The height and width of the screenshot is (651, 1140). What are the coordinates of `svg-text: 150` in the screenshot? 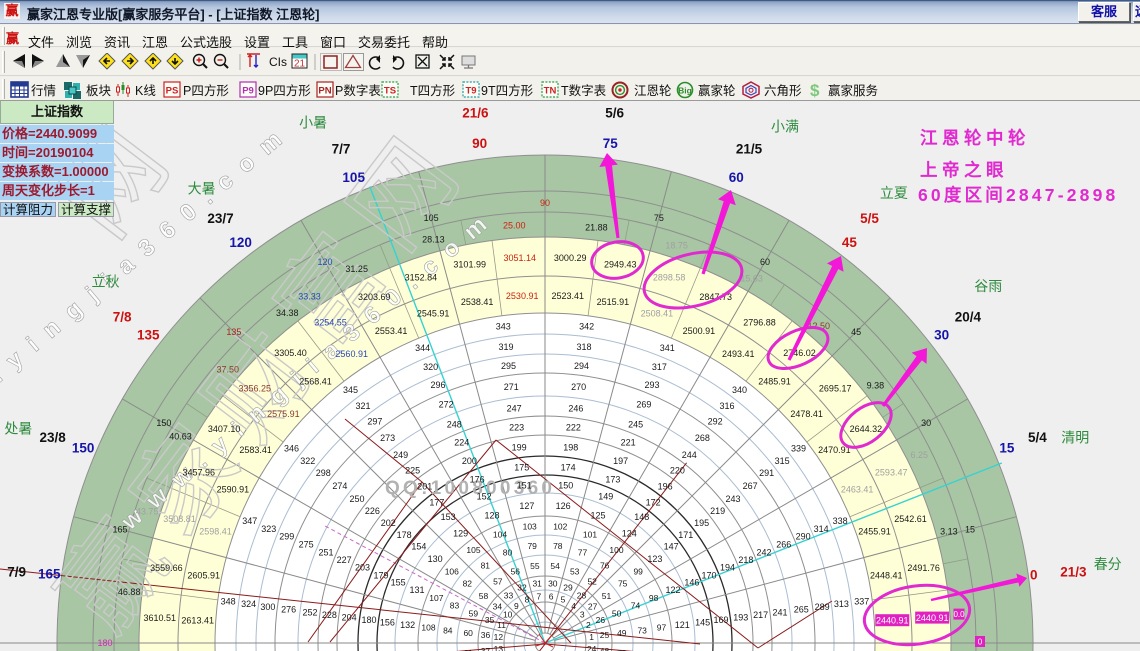 It's located at (163, 423).